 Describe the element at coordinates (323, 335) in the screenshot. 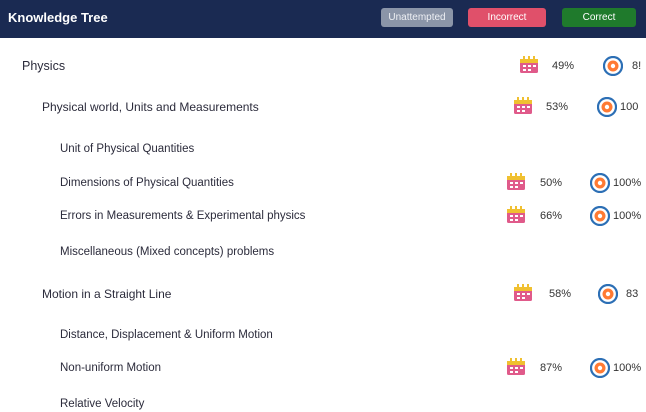

I see `tree-row-distance-displacement: Distance, Displacement & Uniform Motion` at that location.